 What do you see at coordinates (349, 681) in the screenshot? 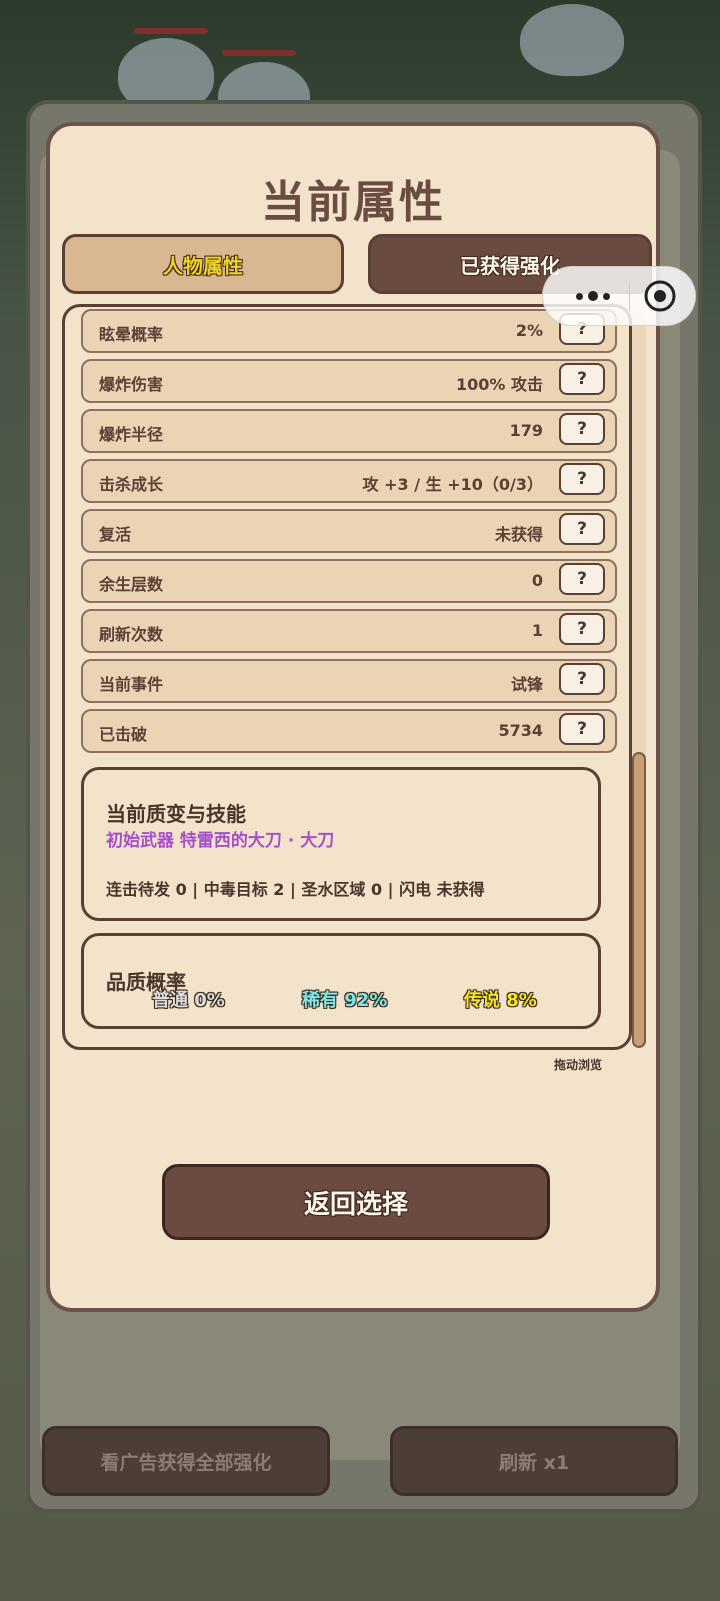
I see `stat-row: 当前事件 试锋 ?` at bounding box center [349, 681].